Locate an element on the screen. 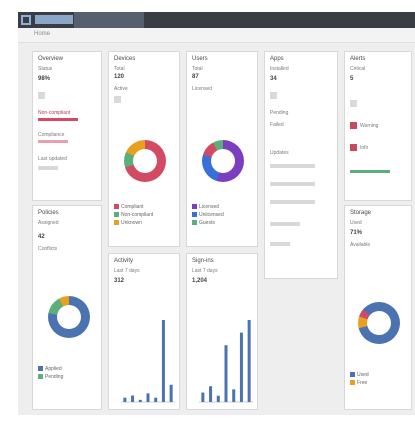 This screenshot has width=415, height=421. warning-alert-icon is located at coordinates (353, 147).